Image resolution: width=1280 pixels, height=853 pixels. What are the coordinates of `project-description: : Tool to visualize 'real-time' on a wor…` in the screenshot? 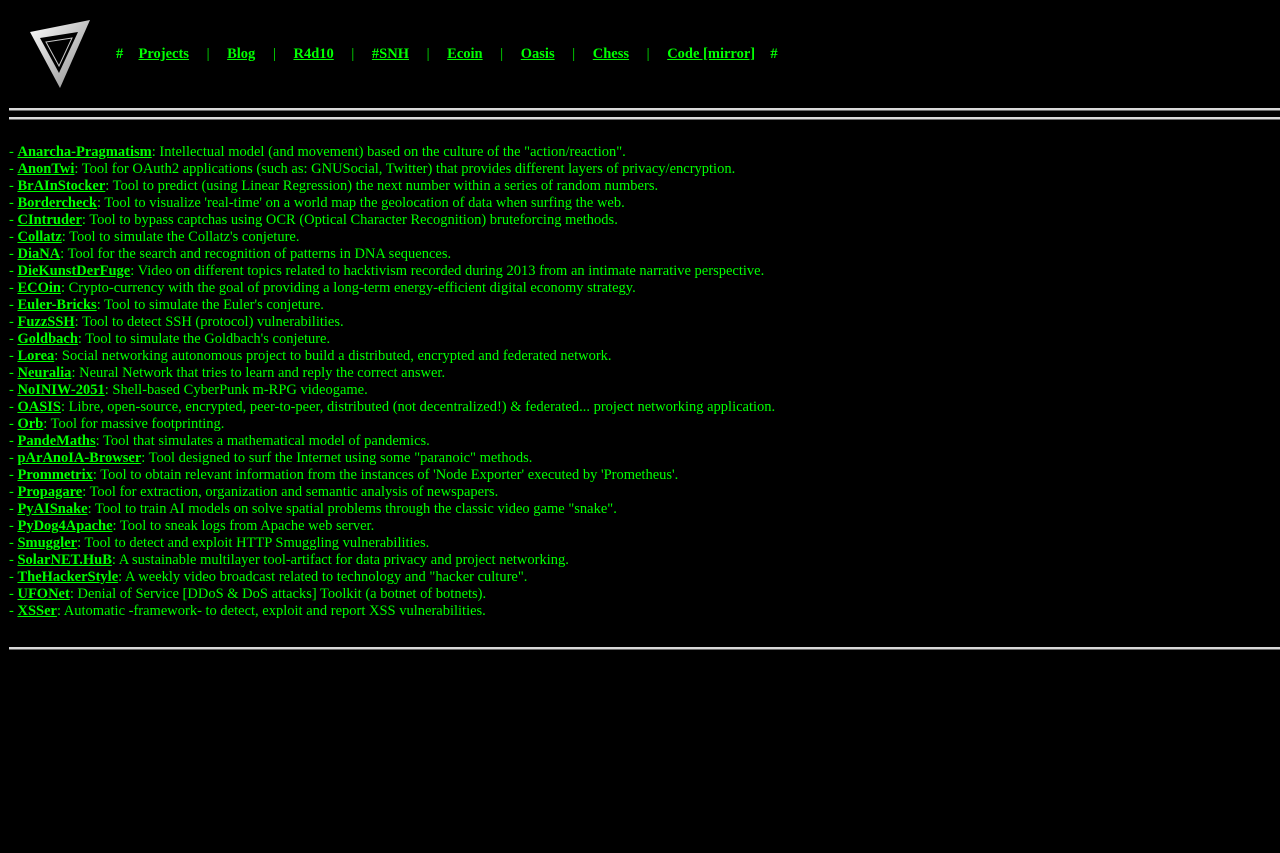 It's located at (360, 203).